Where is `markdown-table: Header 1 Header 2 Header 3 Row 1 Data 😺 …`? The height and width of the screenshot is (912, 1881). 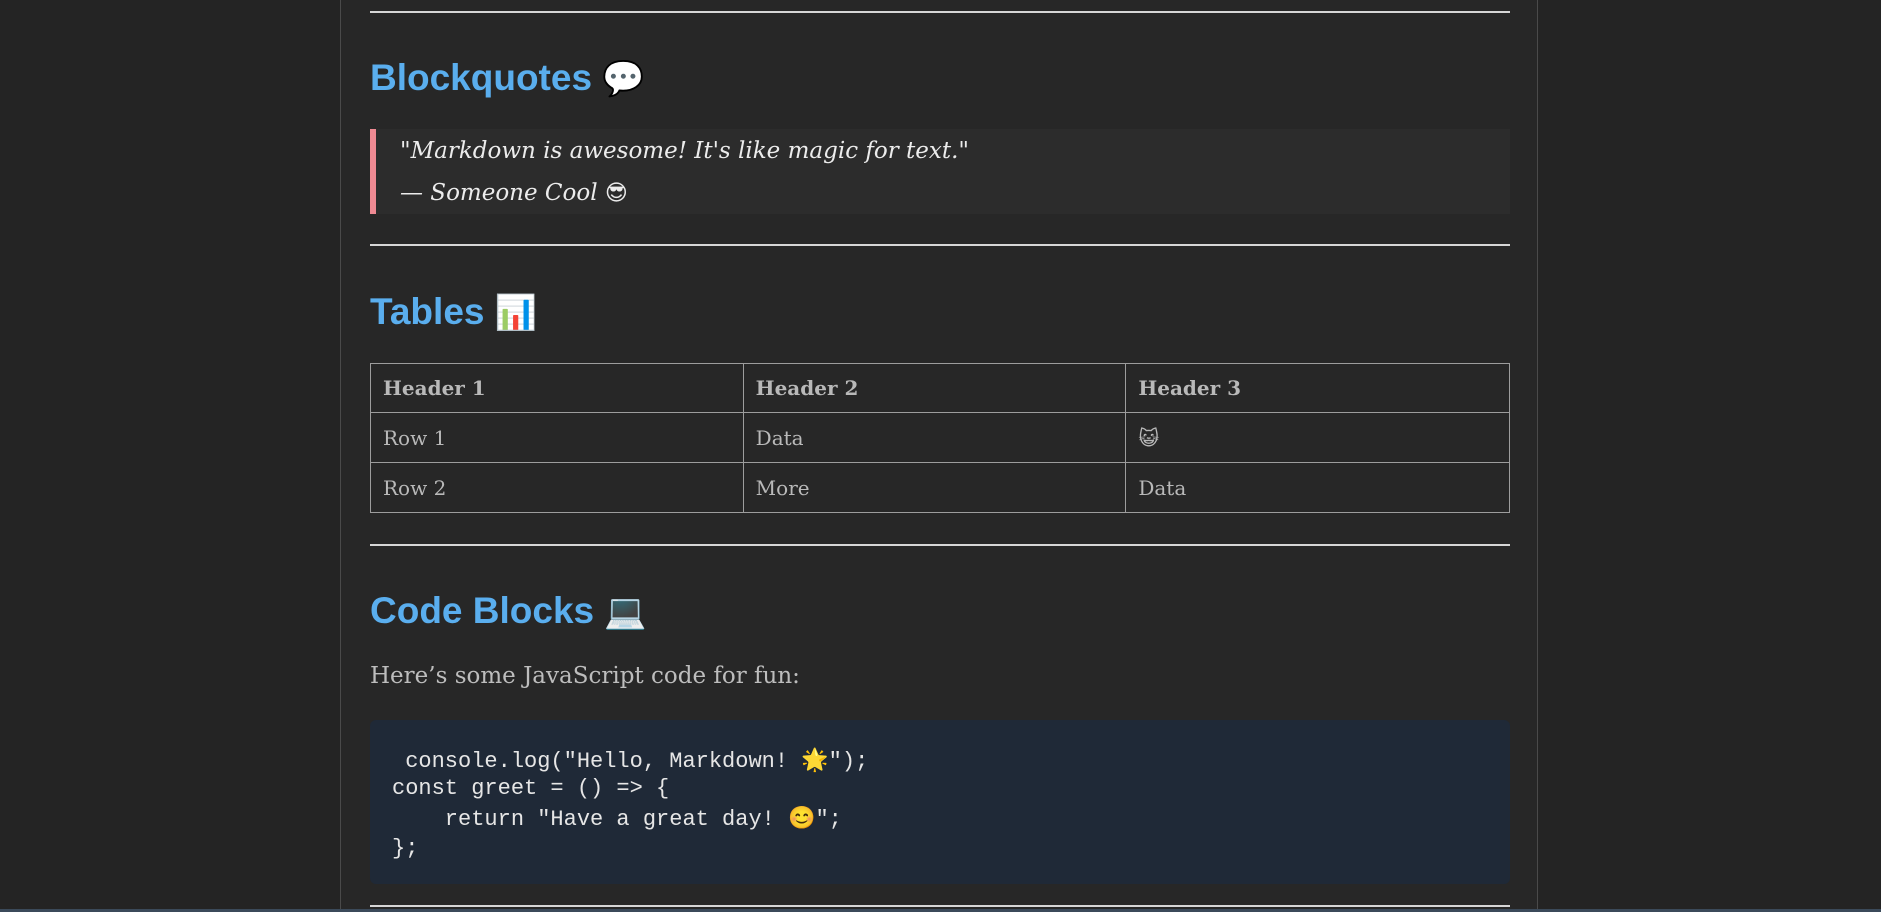
markdown-table: Header 1 Header 2 Header 3 Row 1 Data 😺 … is located at coordinates (940, 438).